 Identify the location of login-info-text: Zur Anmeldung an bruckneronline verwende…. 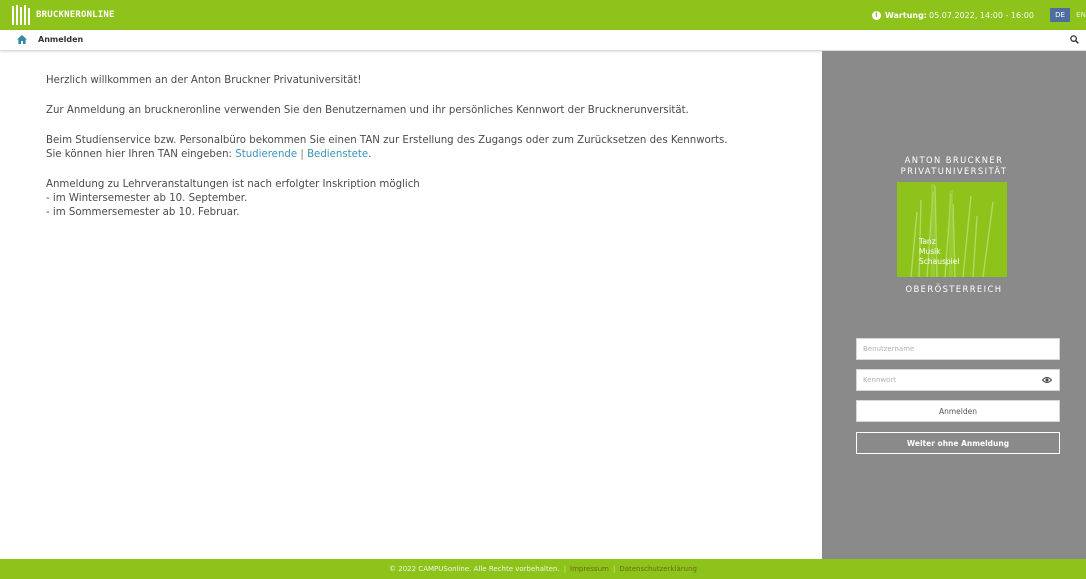
(367, 110).